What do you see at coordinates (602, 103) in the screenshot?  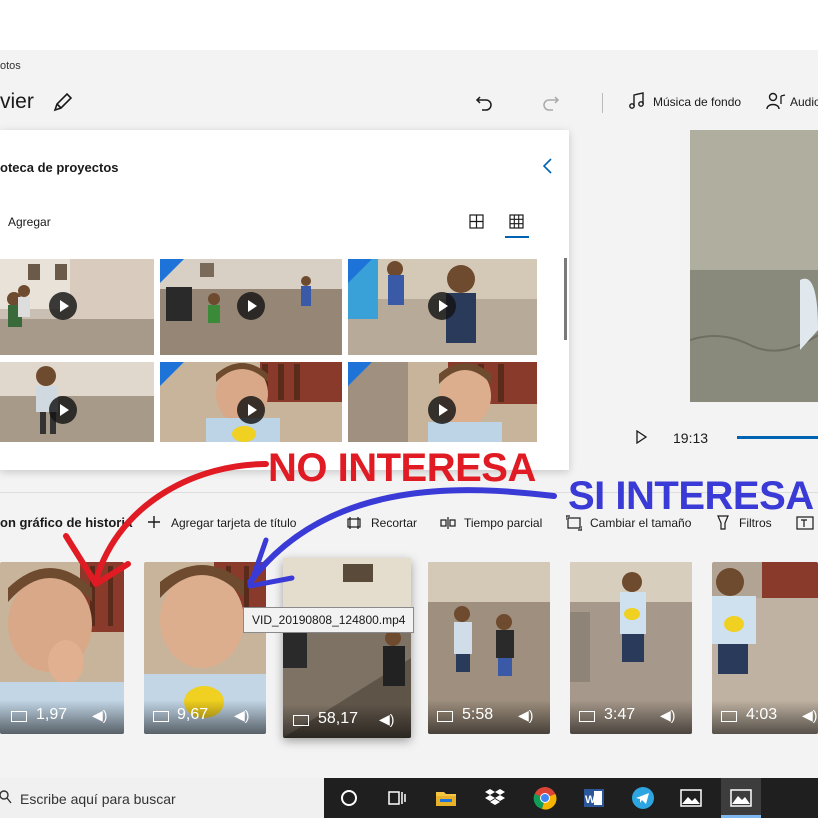 I see `toolbar-separator` at bounding box center [602, 103].